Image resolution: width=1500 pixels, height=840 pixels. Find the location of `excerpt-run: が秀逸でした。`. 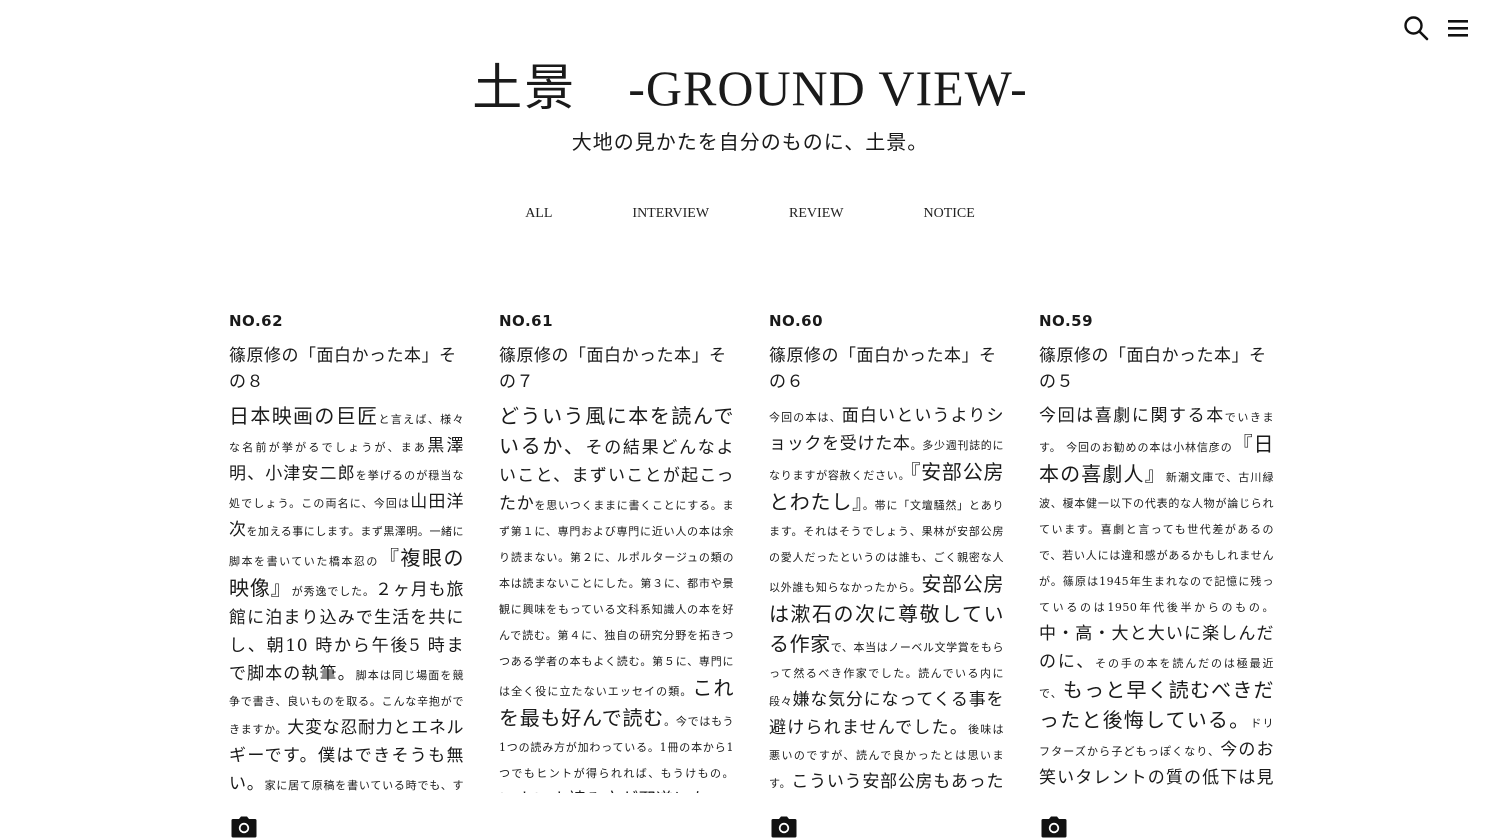

excerpt-run: が秀逸でした。 is located at coordinates (333, 591).